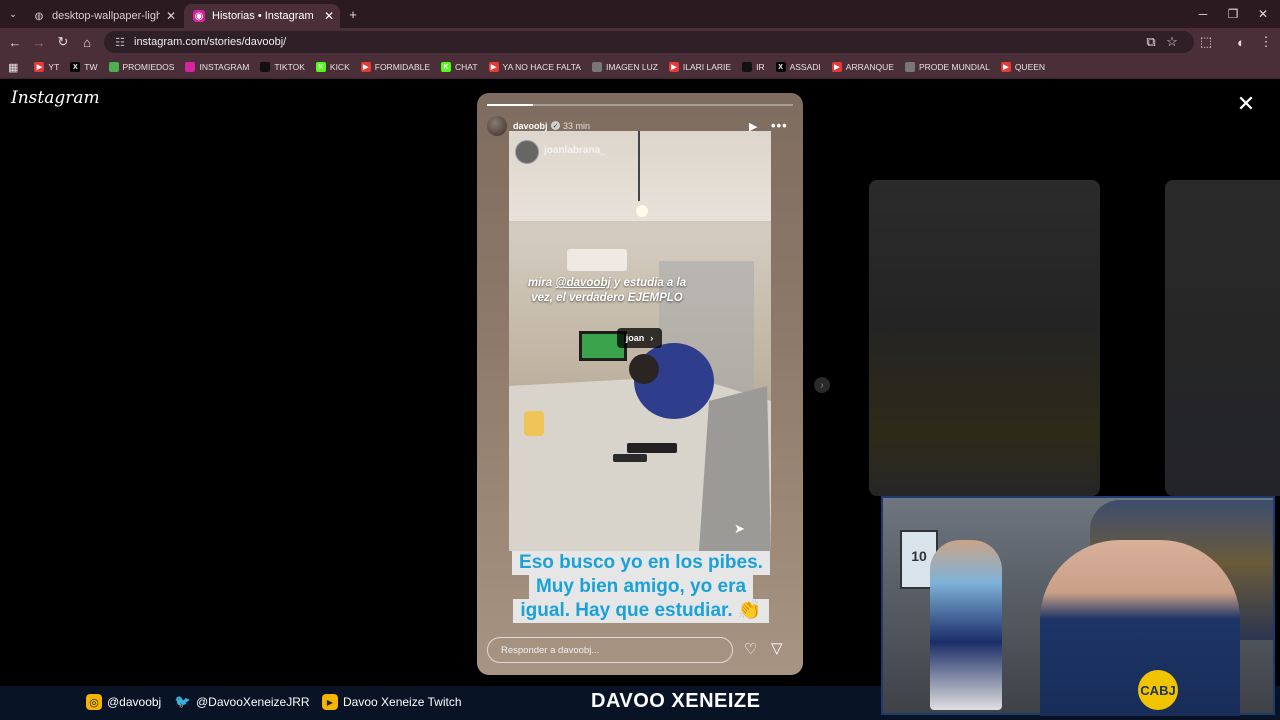 Image resolution: width=1280 pixels, height=720 pixels. Describe the element at coordinates (91, 67) in the screenshot. I see `bookmark-label: TW` at that location.